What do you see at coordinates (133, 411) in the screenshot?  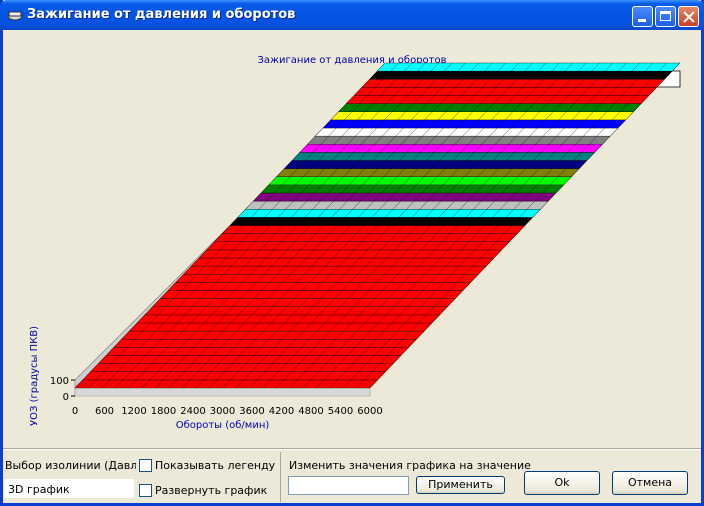 I see `x-tick-label: 1200` at bounding box center [133, 411].